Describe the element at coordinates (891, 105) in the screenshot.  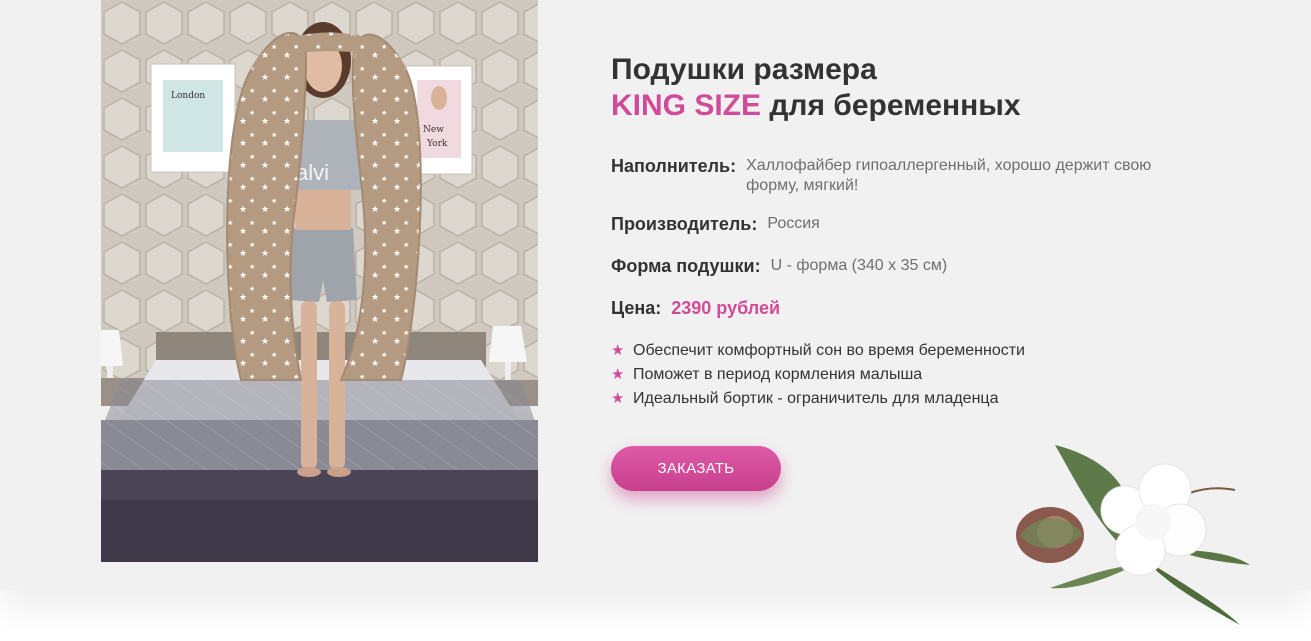
I see `title-line-2: для беременных` at that location.